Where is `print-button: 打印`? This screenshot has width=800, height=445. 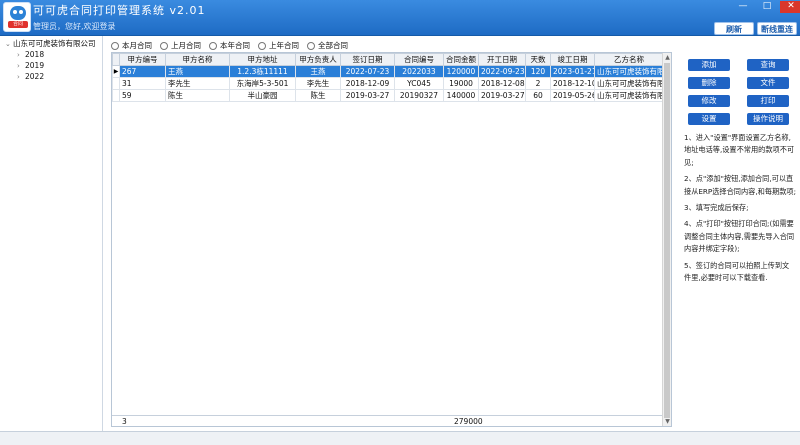 print-button: 打印 is located at coordinates (768, 101).